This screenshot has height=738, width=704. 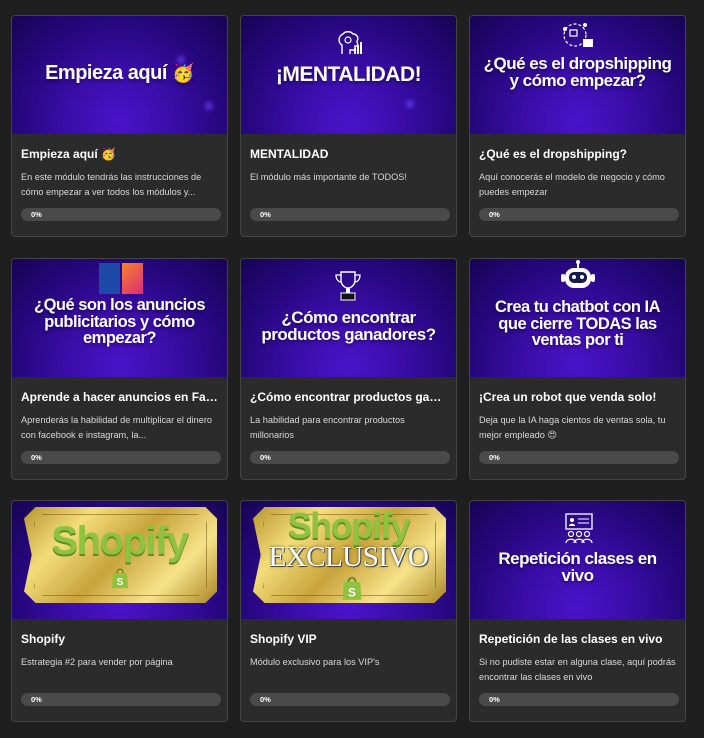 I want to click on banner-title-line: productos ganadores?, so click(x=348, y=334).